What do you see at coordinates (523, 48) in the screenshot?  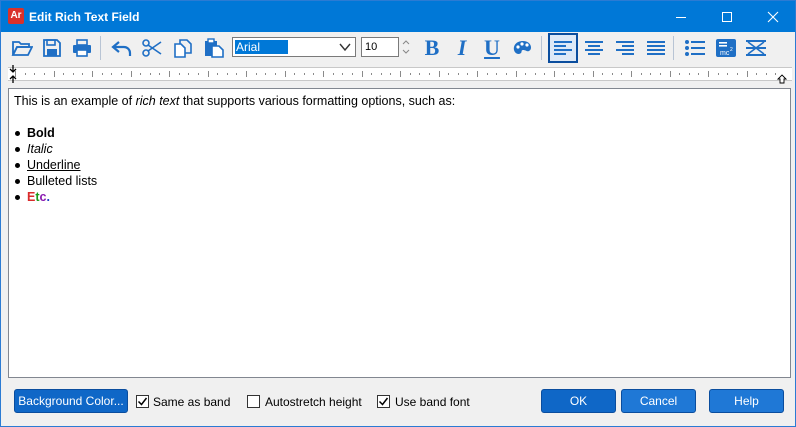 I see `text-color-button` at bounding box center [523, 48].